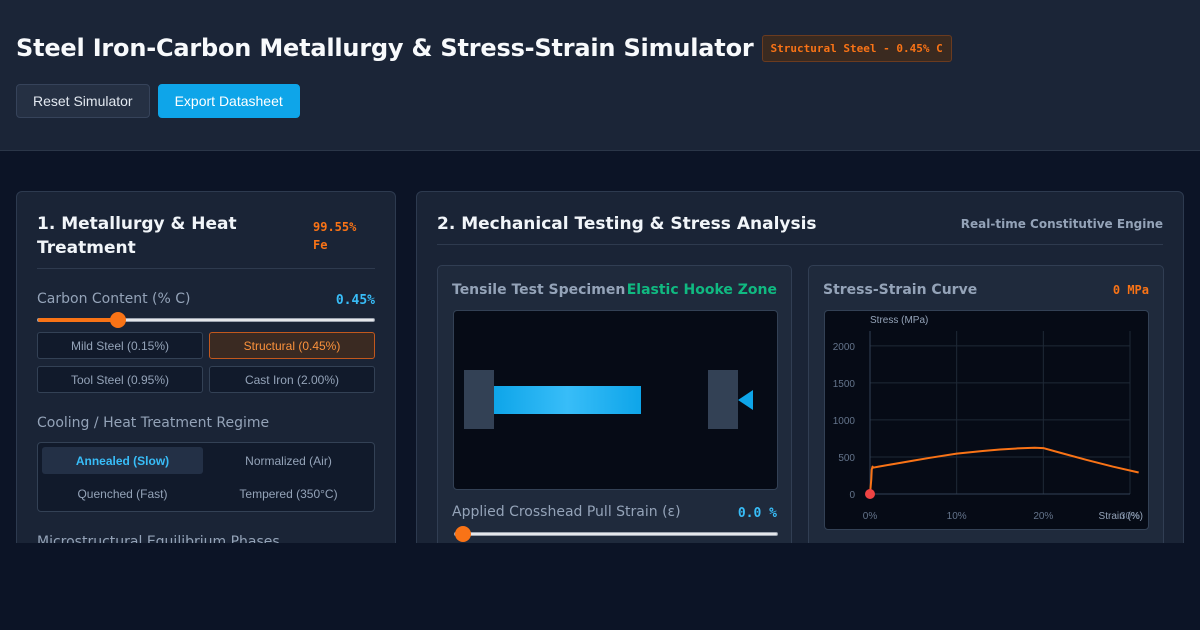 This screenshot has width=1200, height=630. Describe the element at coordinates (701, 290) in the screenshot. I see `deformation-zone-label: Elastic Hooke Zone` at that location.